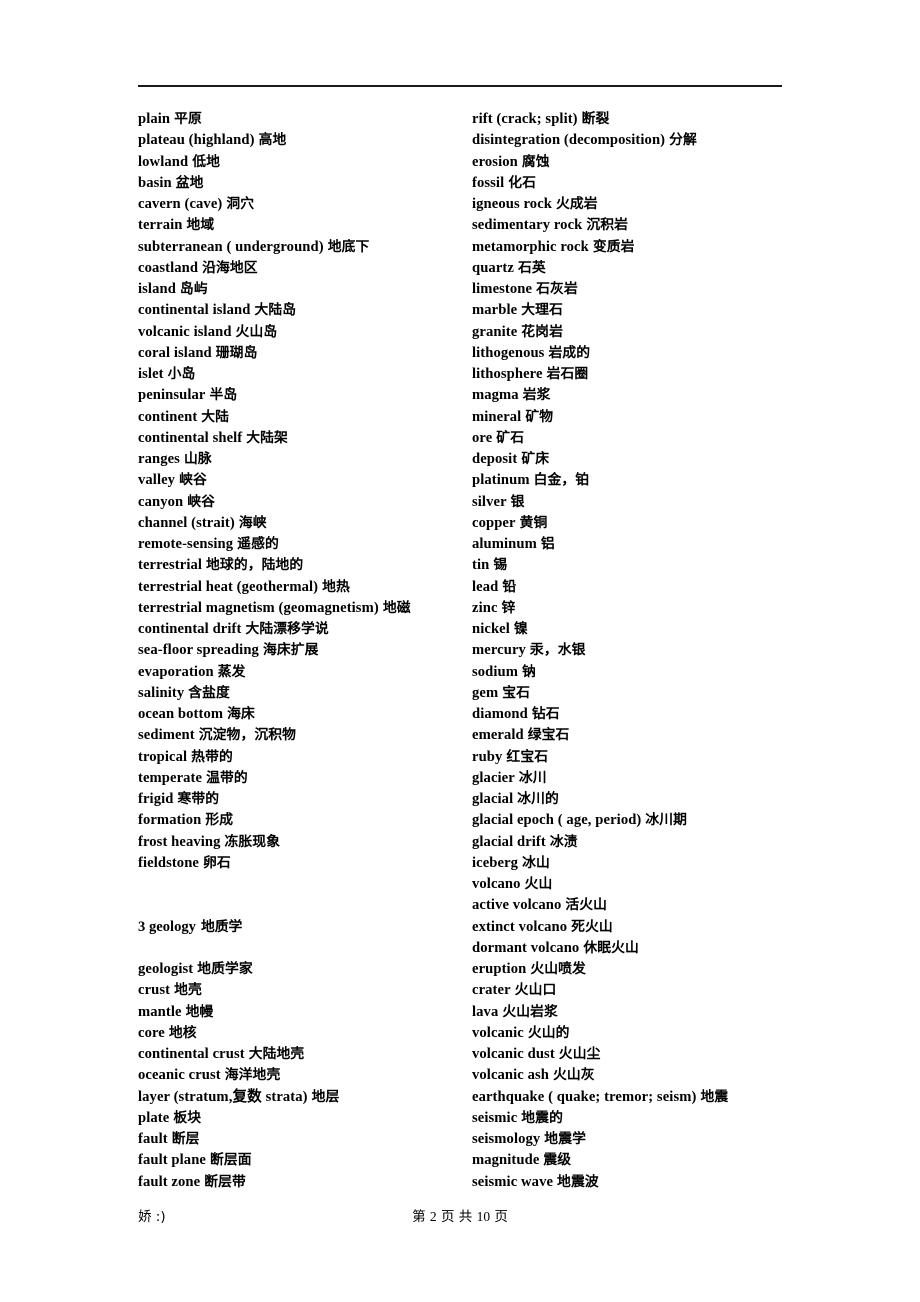 The image size is (920, 1302). What do you see at coordinates (607, 225) in the screenshot?
I see `entry-gloss: 沉积岩` at bounding box center [607, 225].